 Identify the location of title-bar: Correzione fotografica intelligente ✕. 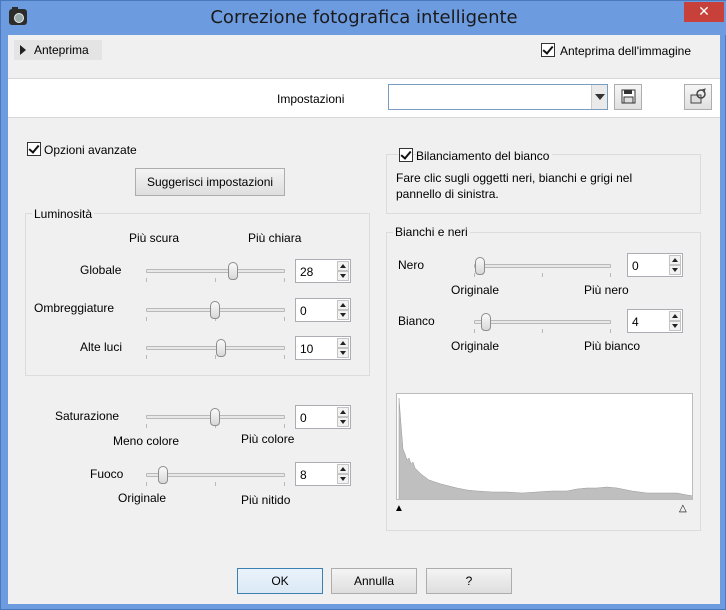
(363, 18).